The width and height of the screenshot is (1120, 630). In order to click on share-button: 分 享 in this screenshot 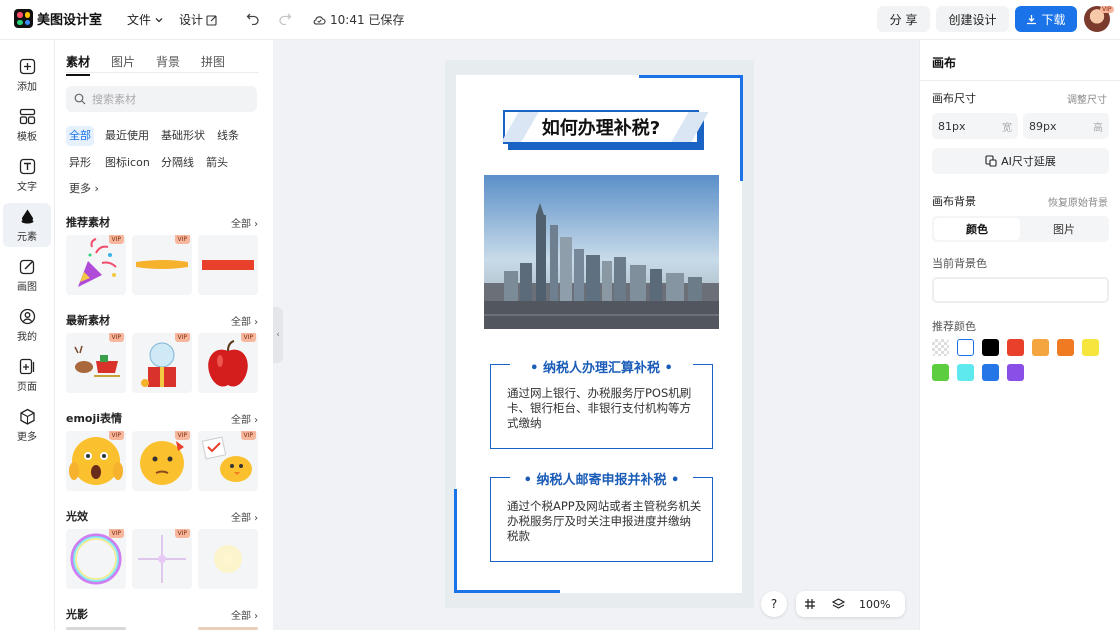, I will do `click(903, 19)`.